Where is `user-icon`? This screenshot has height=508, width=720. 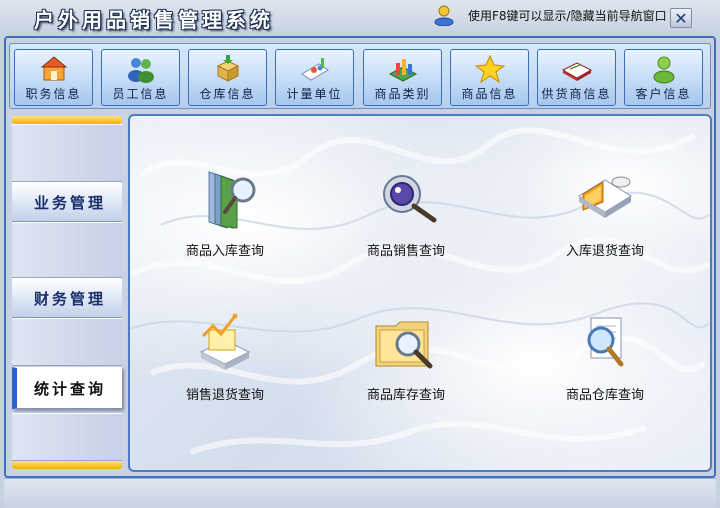
user-icon is located at coordinates (444, 15).